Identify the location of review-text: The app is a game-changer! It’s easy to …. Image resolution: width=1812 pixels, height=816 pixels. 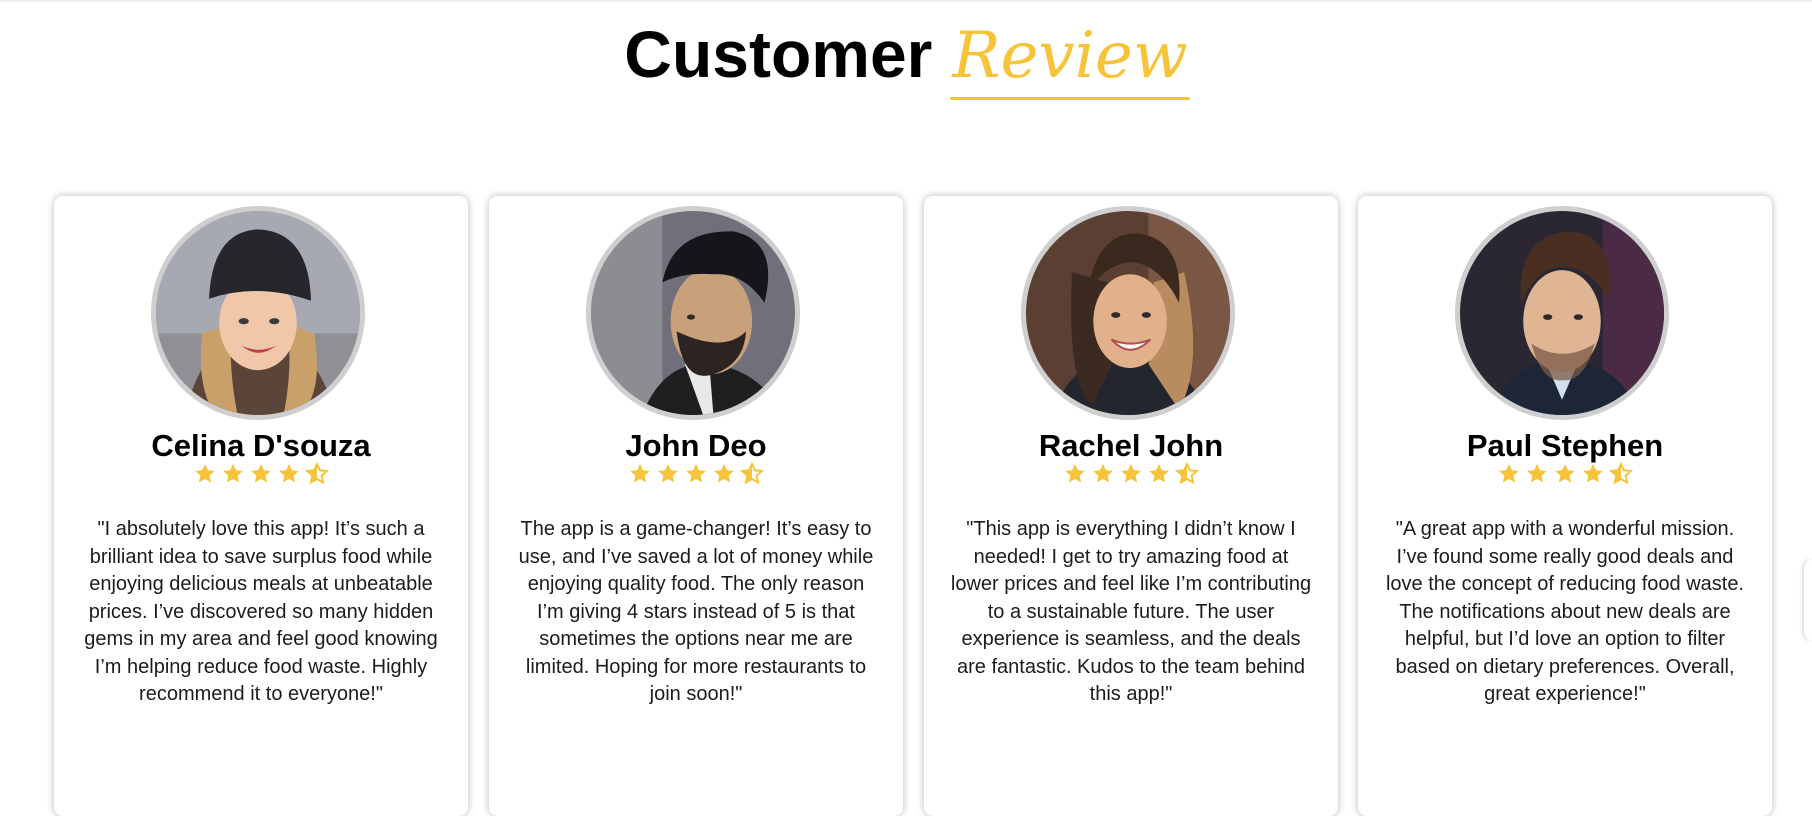
(696, 611).